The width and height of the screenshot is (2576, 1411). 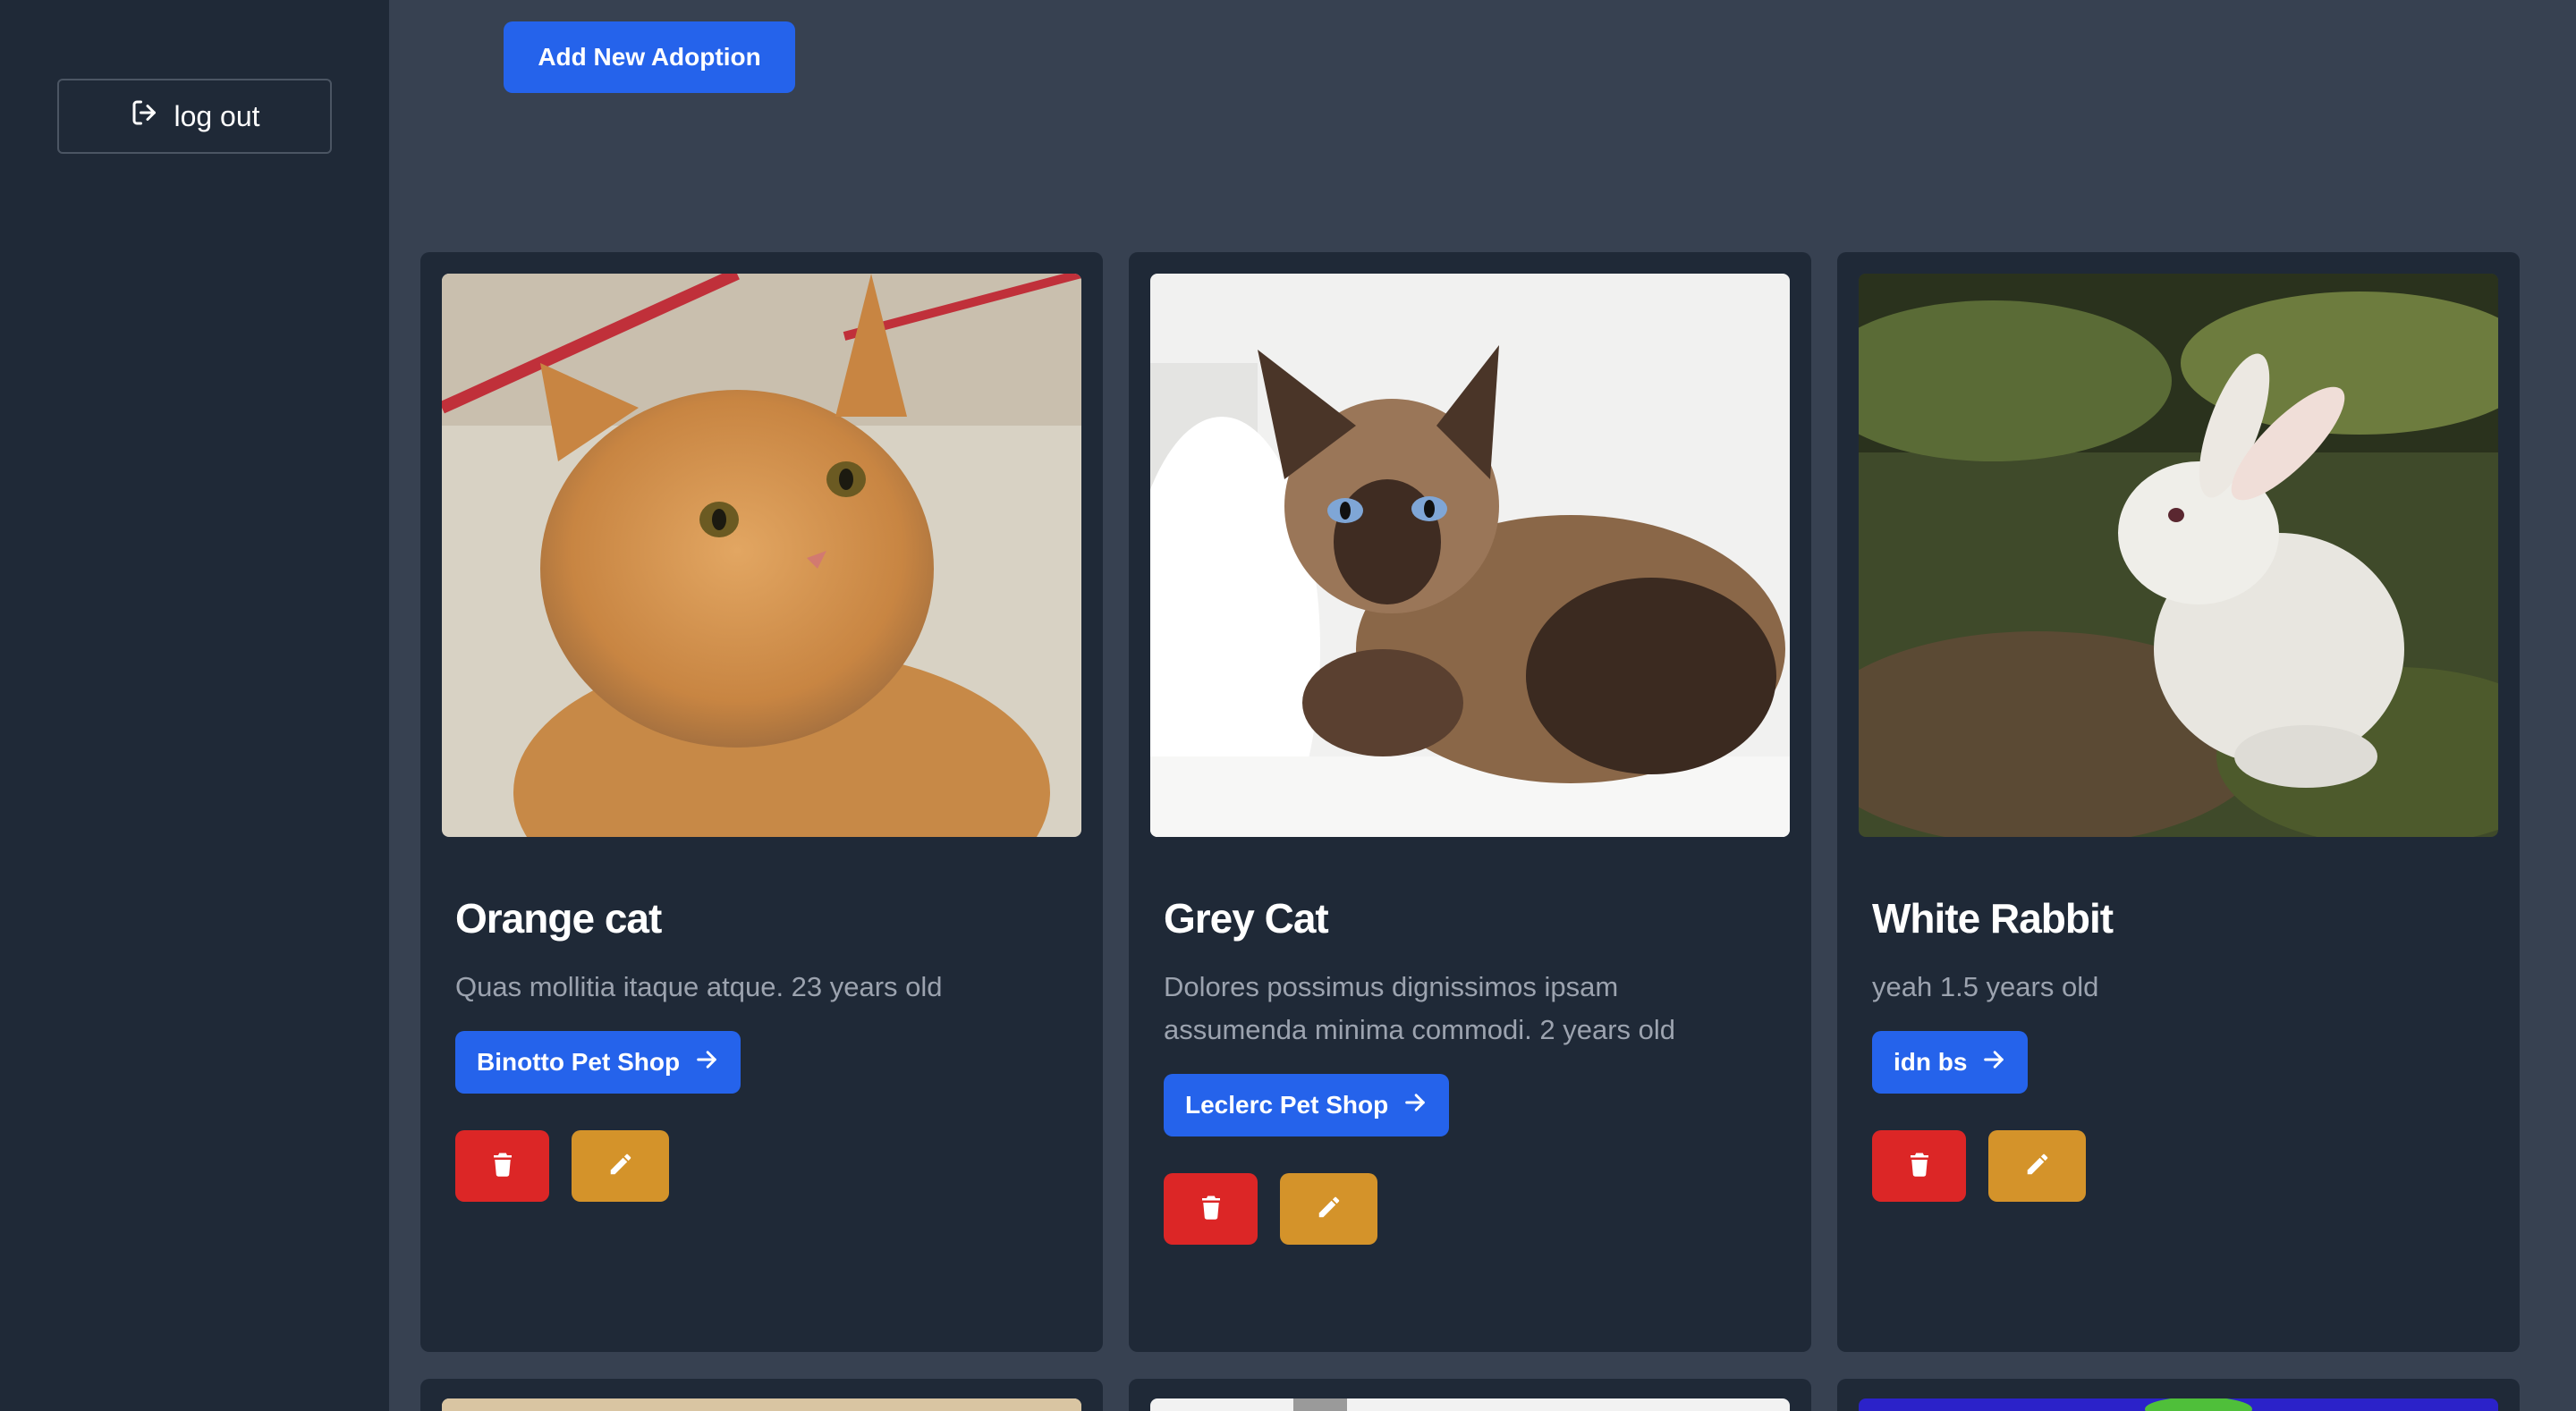 I want to click on pet-title: Orange cat, so click(x=558, y=919).